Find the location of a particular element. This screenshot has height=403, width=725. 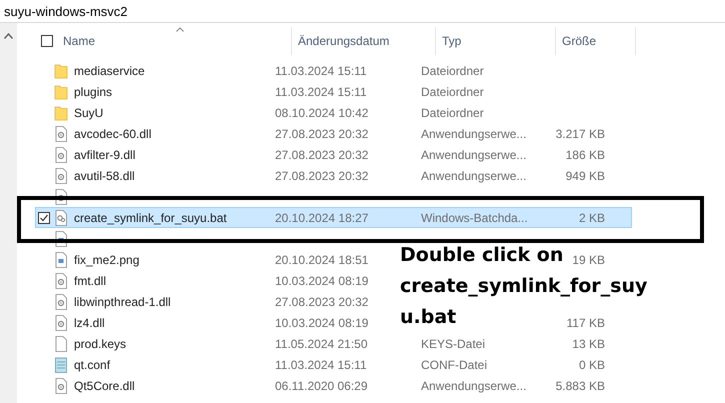

file-name: avfilter-9.dll is located at coordinates (105, 155).